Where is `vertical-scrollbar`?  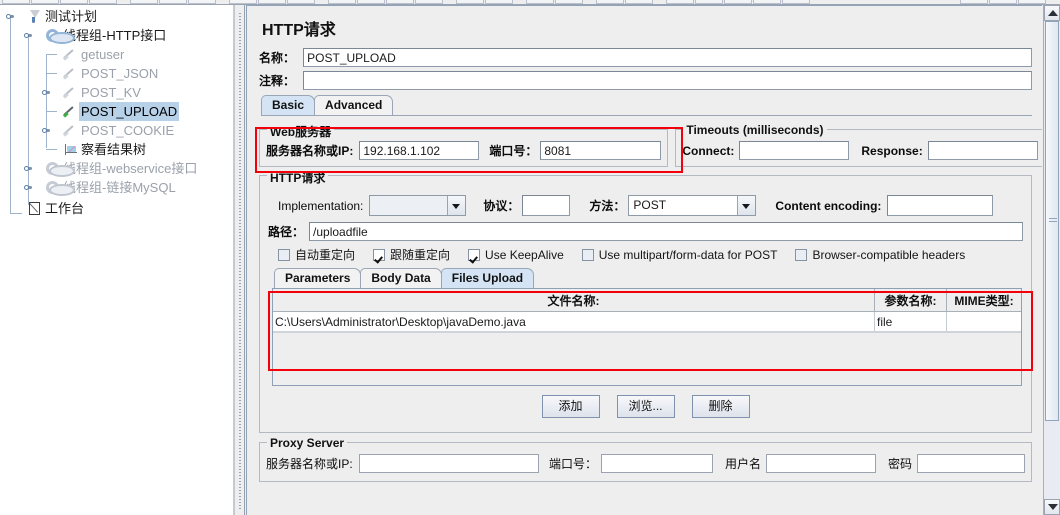
vertical-scrollbar is located at coordinates (1051, 260).